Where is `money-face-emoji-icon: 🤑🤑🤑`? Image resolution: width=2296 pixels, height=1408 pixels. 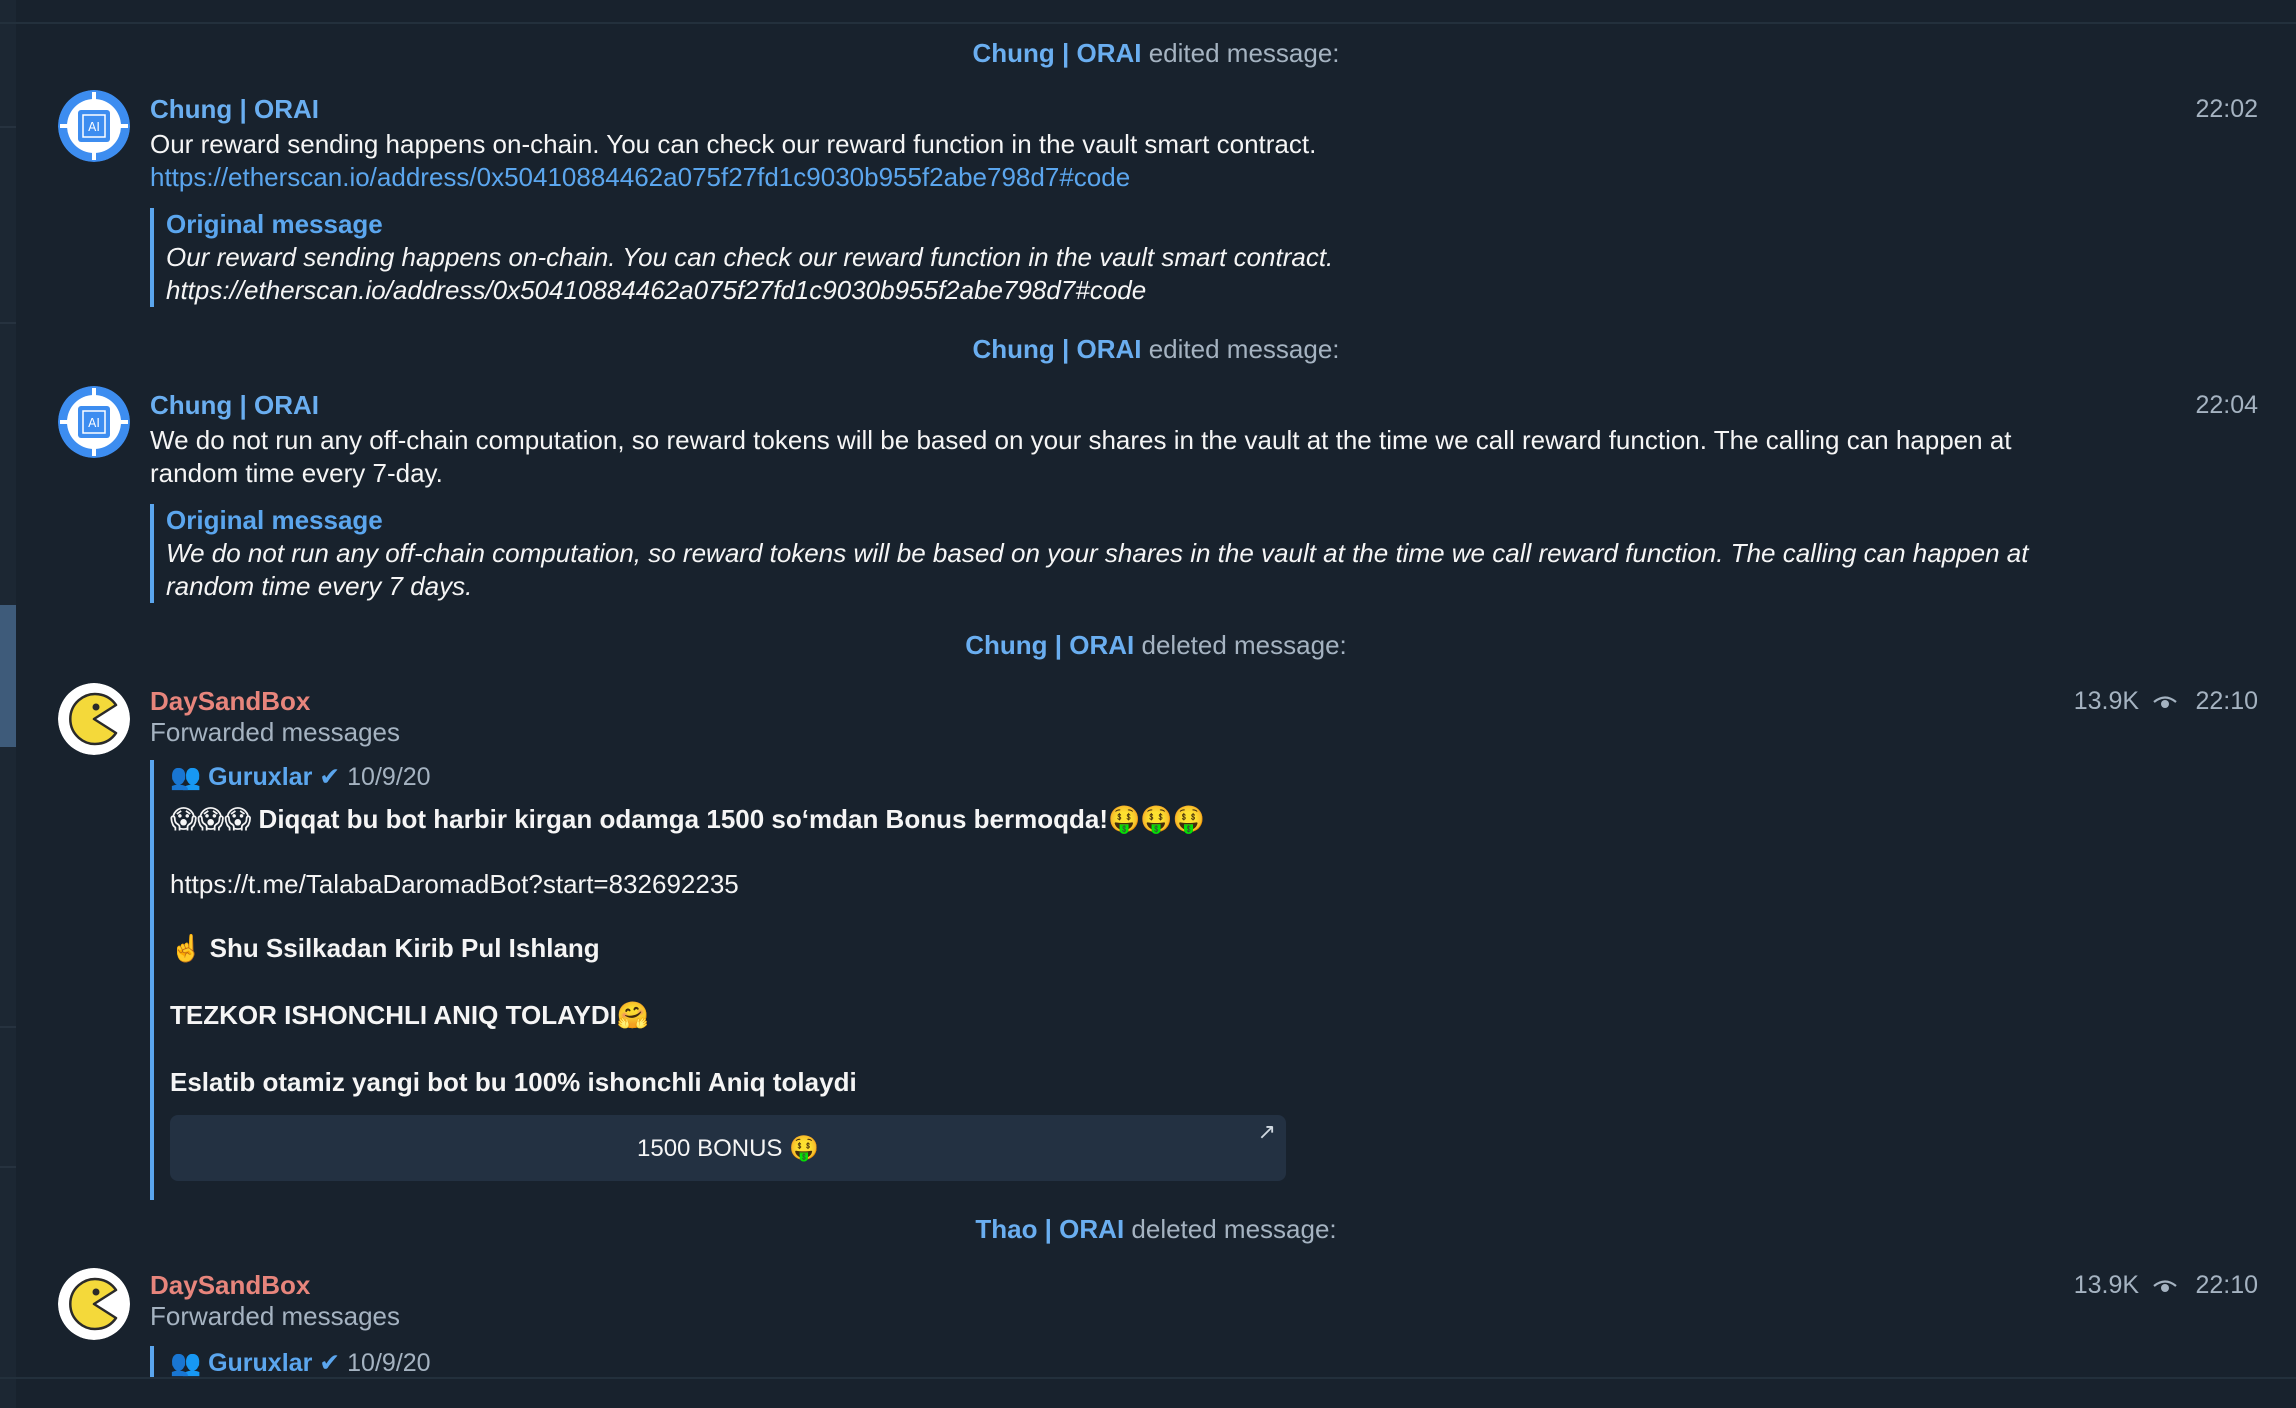 money-face-emoji-icon: 🤑🤑🤑 is located at coordinates (1157, 820).